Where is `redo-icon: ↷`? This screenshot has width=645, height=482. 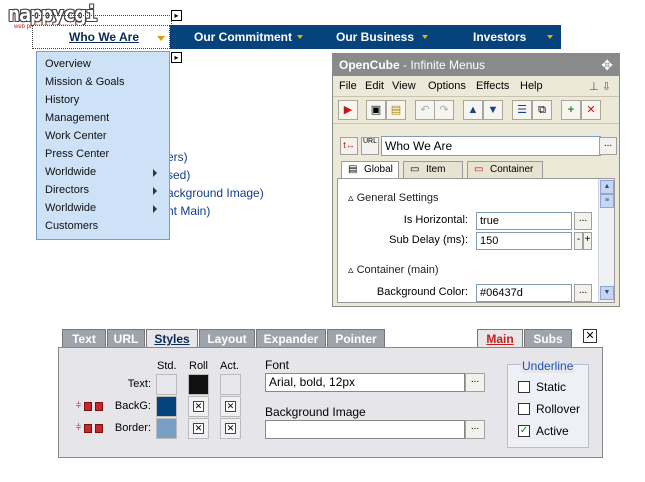 redo-icon: ↷ is located at coordinates (444, 110).